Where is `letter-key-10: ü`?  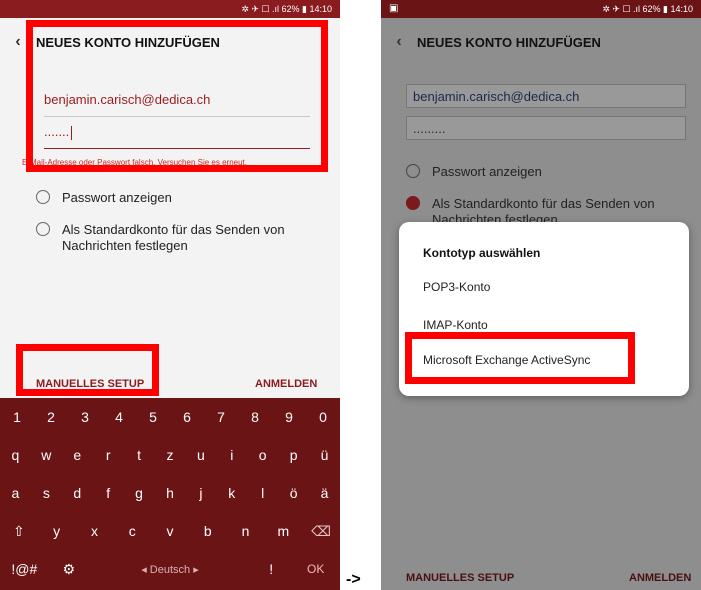
letter-key-10: ü is located at coordinates (324, 455).